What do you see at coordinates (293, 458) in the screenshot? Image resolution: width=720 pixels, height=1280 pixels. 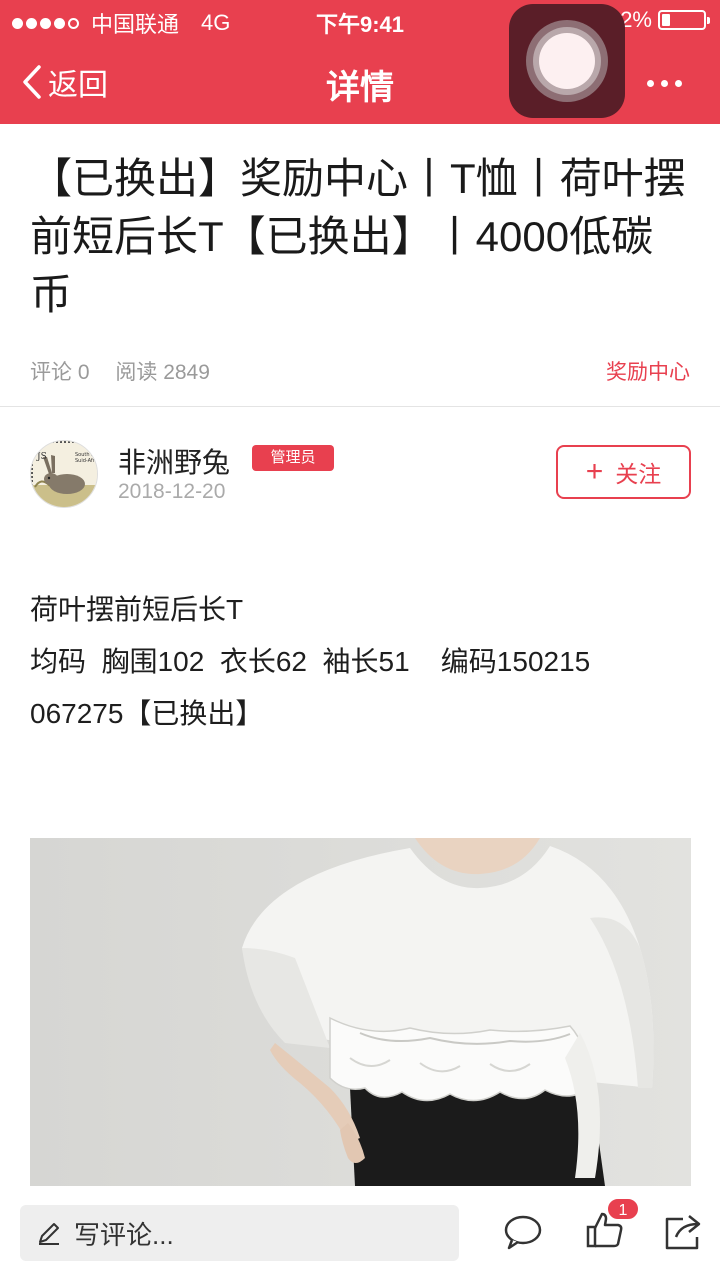 I see `admin-badge: 管理员` at bounding box center [293, 458].